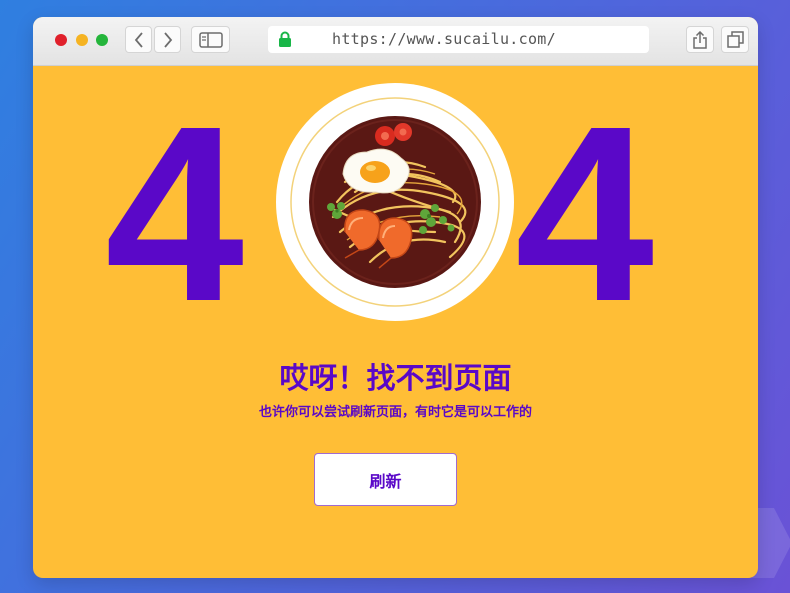  What do you see at coordinates (82, 40) in the screenshot?
I see `minimize-window-button` at bounding box center [82, 40].